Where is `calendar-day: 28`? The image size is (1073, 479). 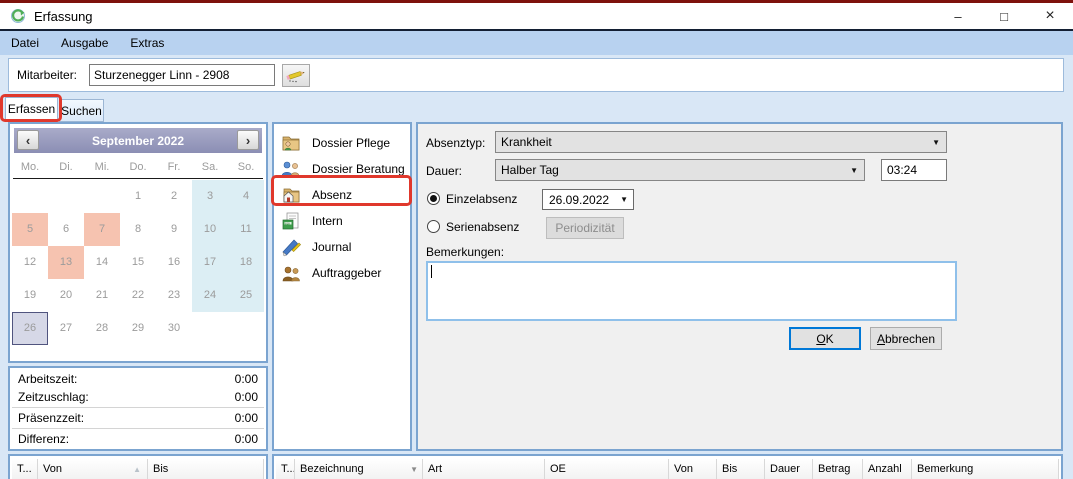
calendar-day: 28 is located at coordinates (102, 328).